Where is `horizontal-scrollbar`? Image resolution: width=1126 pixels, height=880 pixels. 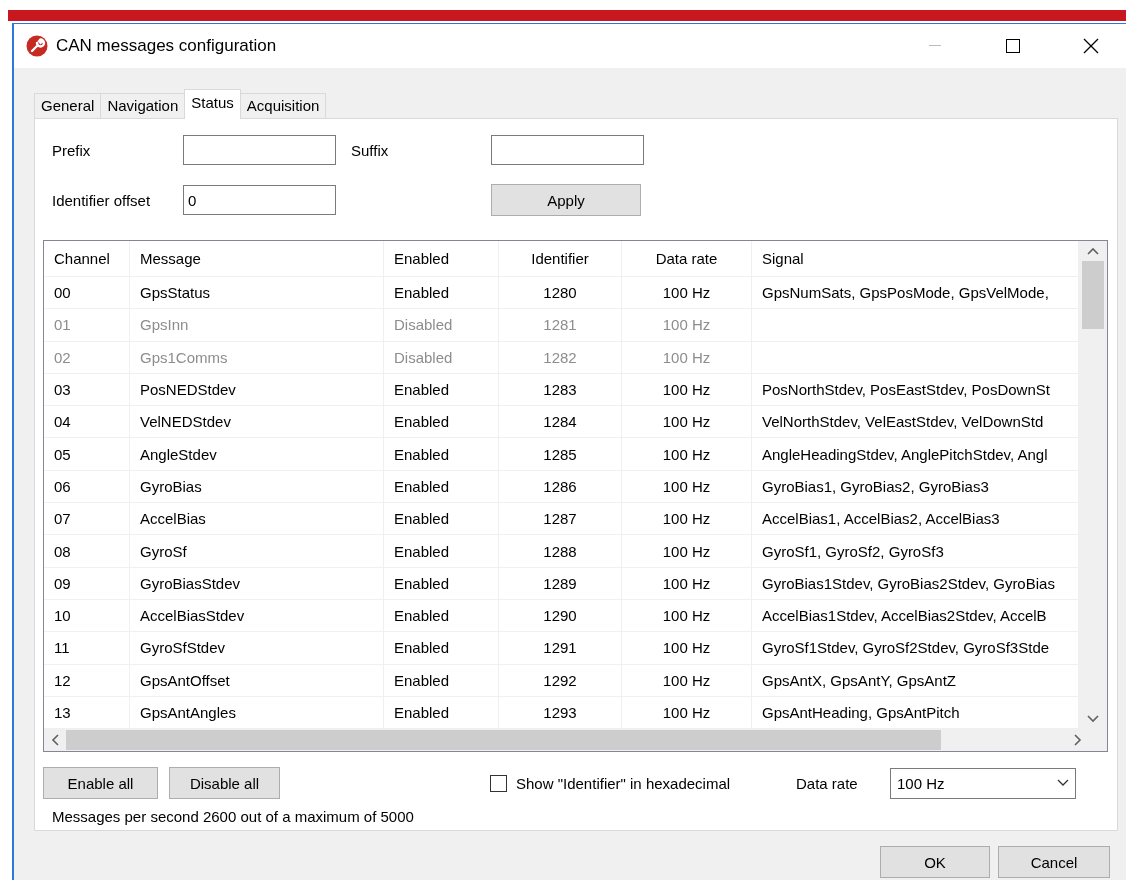
horizontal-scrollbar is located at coordinates (575, 740).